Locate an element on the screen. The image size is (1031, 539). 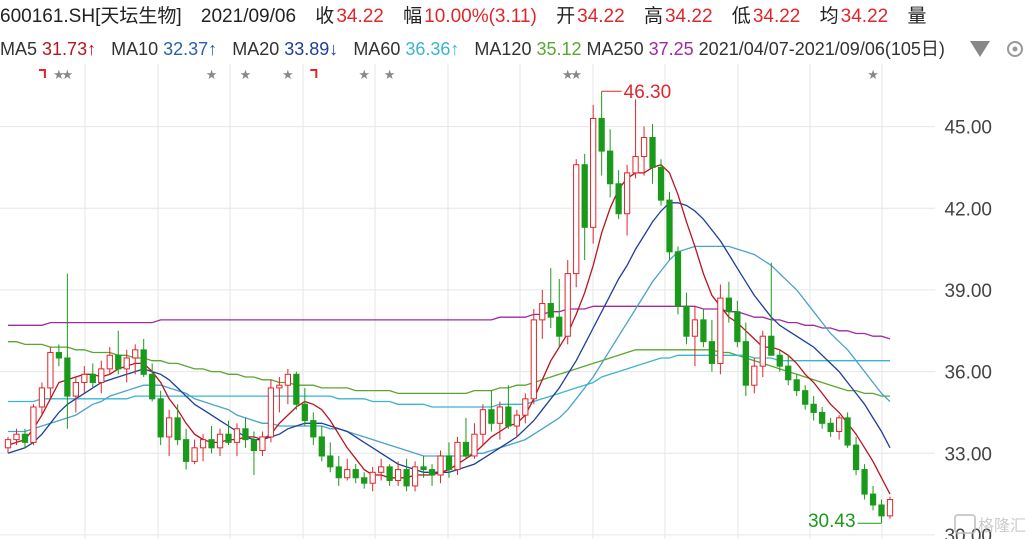
event-marks: ★★ ★ ★ ★ ★ ★ ★★ ★ is located at coordinates (458, 75).